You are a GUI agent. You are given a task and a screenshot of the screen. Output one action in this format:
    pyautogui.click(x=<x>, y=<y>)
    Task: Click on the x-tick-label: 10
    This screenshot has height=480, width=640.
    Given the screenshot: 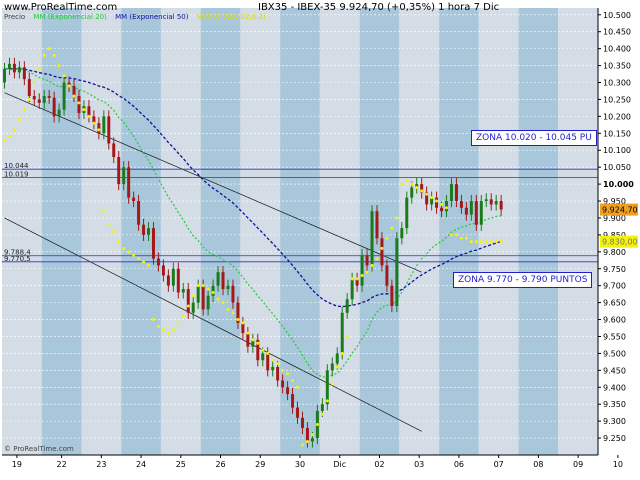 What is the action you would take?
    pyautogui.click(x=618, y=464)
    